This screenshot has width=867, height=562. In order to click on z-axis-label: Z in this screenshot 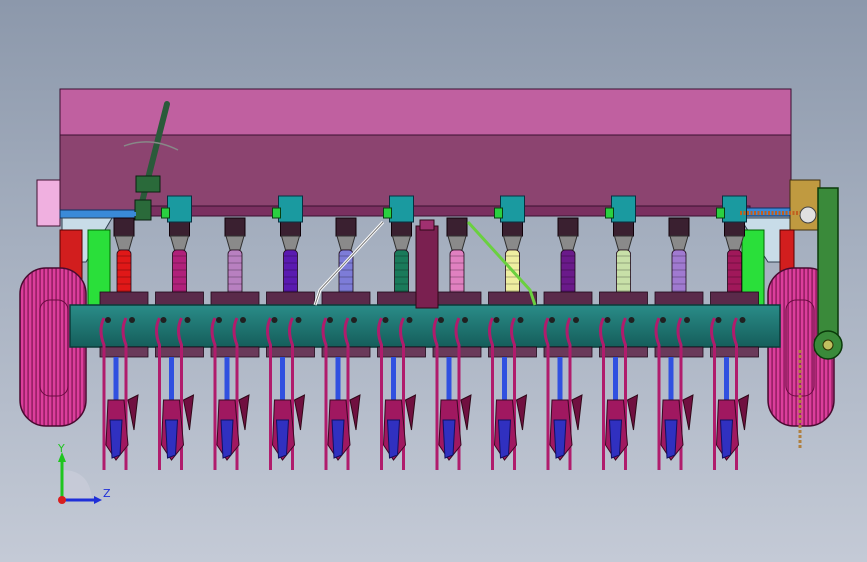, I will do `click(107, 493)`.